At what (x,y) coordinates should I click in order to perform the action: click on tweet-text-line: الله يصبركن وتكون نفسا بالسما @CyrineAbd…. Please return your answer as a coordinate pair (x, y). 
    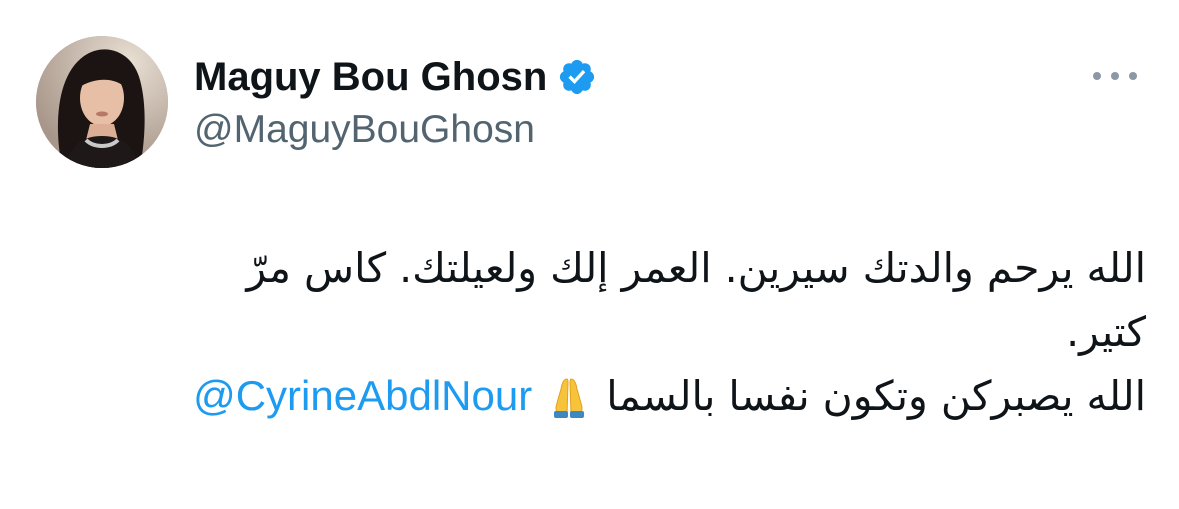
    Looking at the image, I should click on (591, 396).